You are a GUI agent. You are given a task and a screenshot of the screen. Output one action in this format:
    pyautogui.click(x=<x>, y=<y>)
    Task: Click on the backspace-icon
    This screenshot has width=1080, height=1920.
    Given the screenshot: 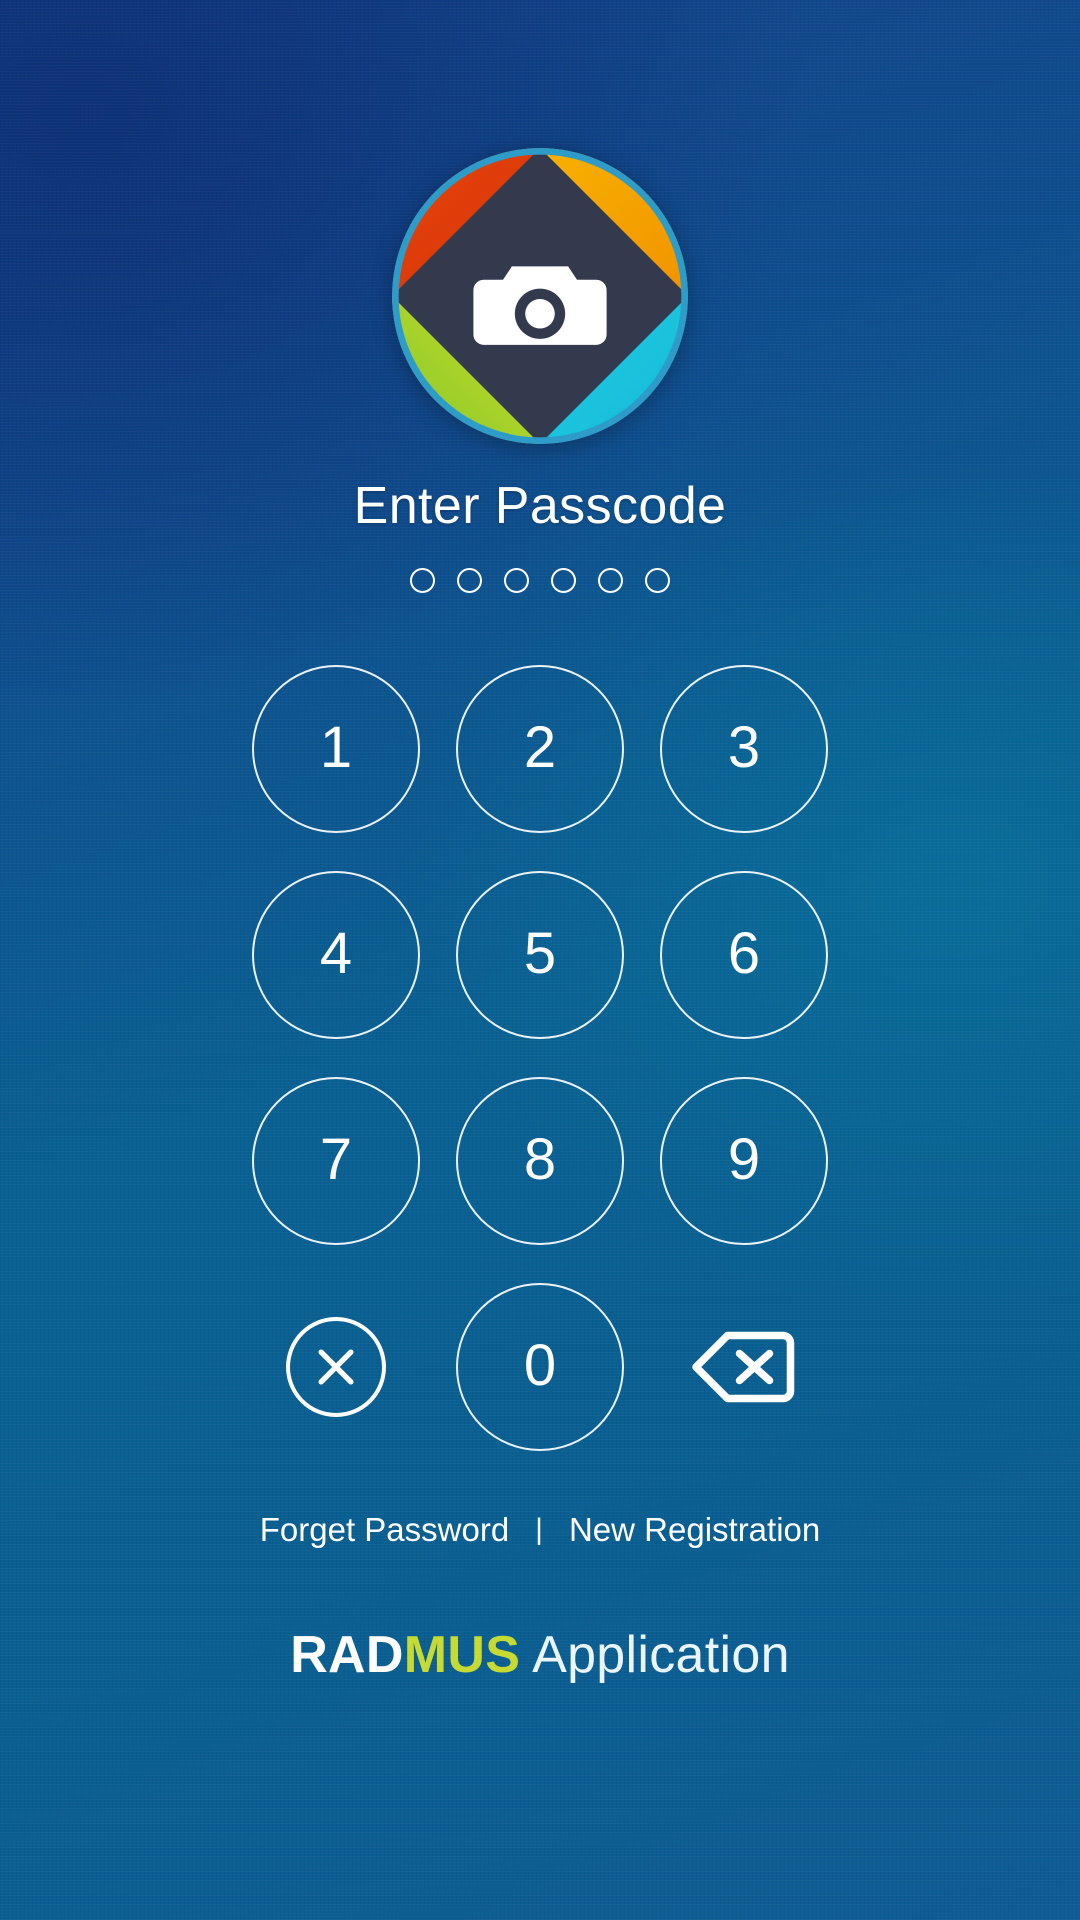 What is the action you would take?
    pyautogui.click(x=744, y=1367)
    